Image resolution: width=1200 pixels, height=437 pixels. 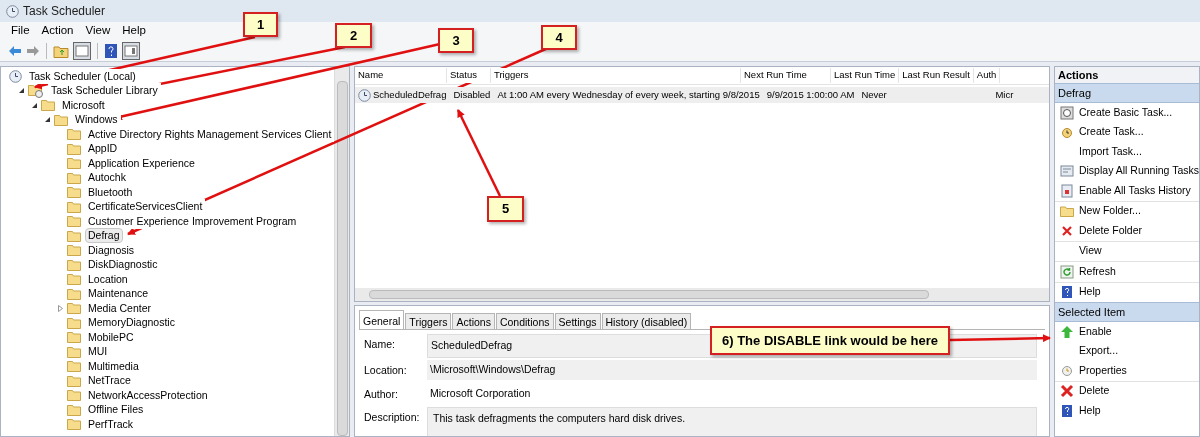 What do you see at coordinates (1066, 171) in the screenshot?
I see `window-list-icon` at bounding box center [1066, 171].